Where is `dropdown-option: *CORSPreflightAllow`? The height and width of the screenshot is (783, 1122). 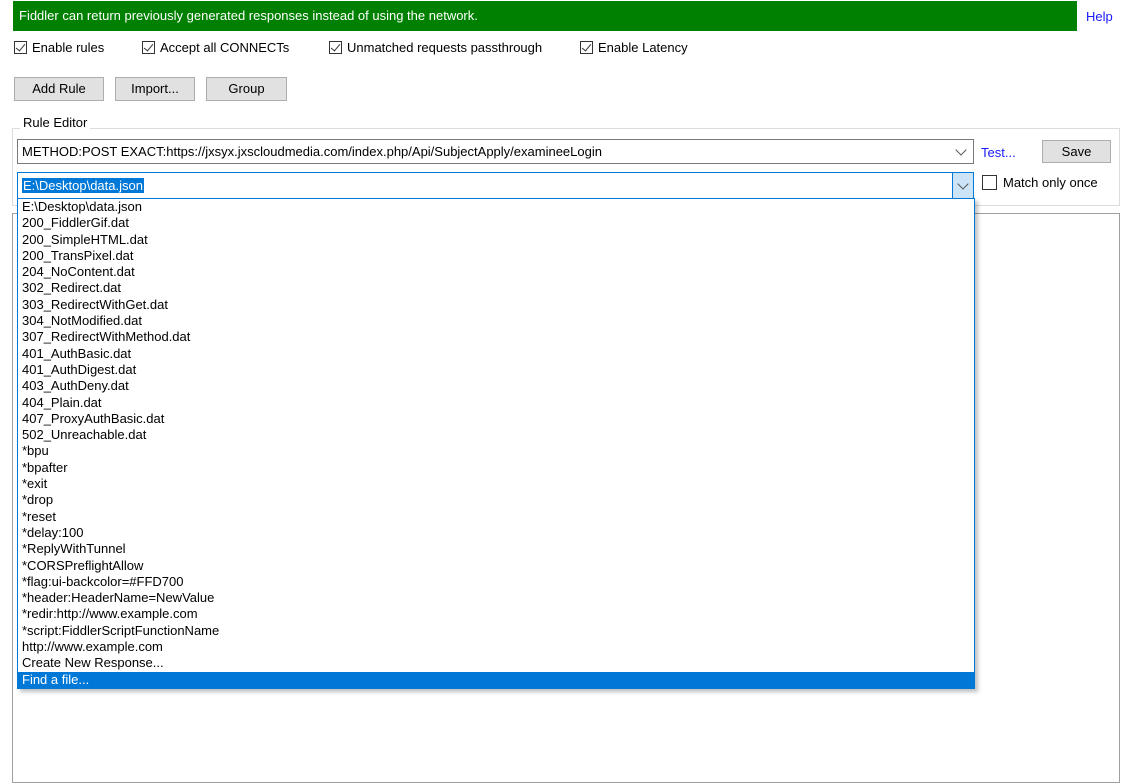
dropdown-option: *CORSPreflightAllow is located at coordinates (496, 566).